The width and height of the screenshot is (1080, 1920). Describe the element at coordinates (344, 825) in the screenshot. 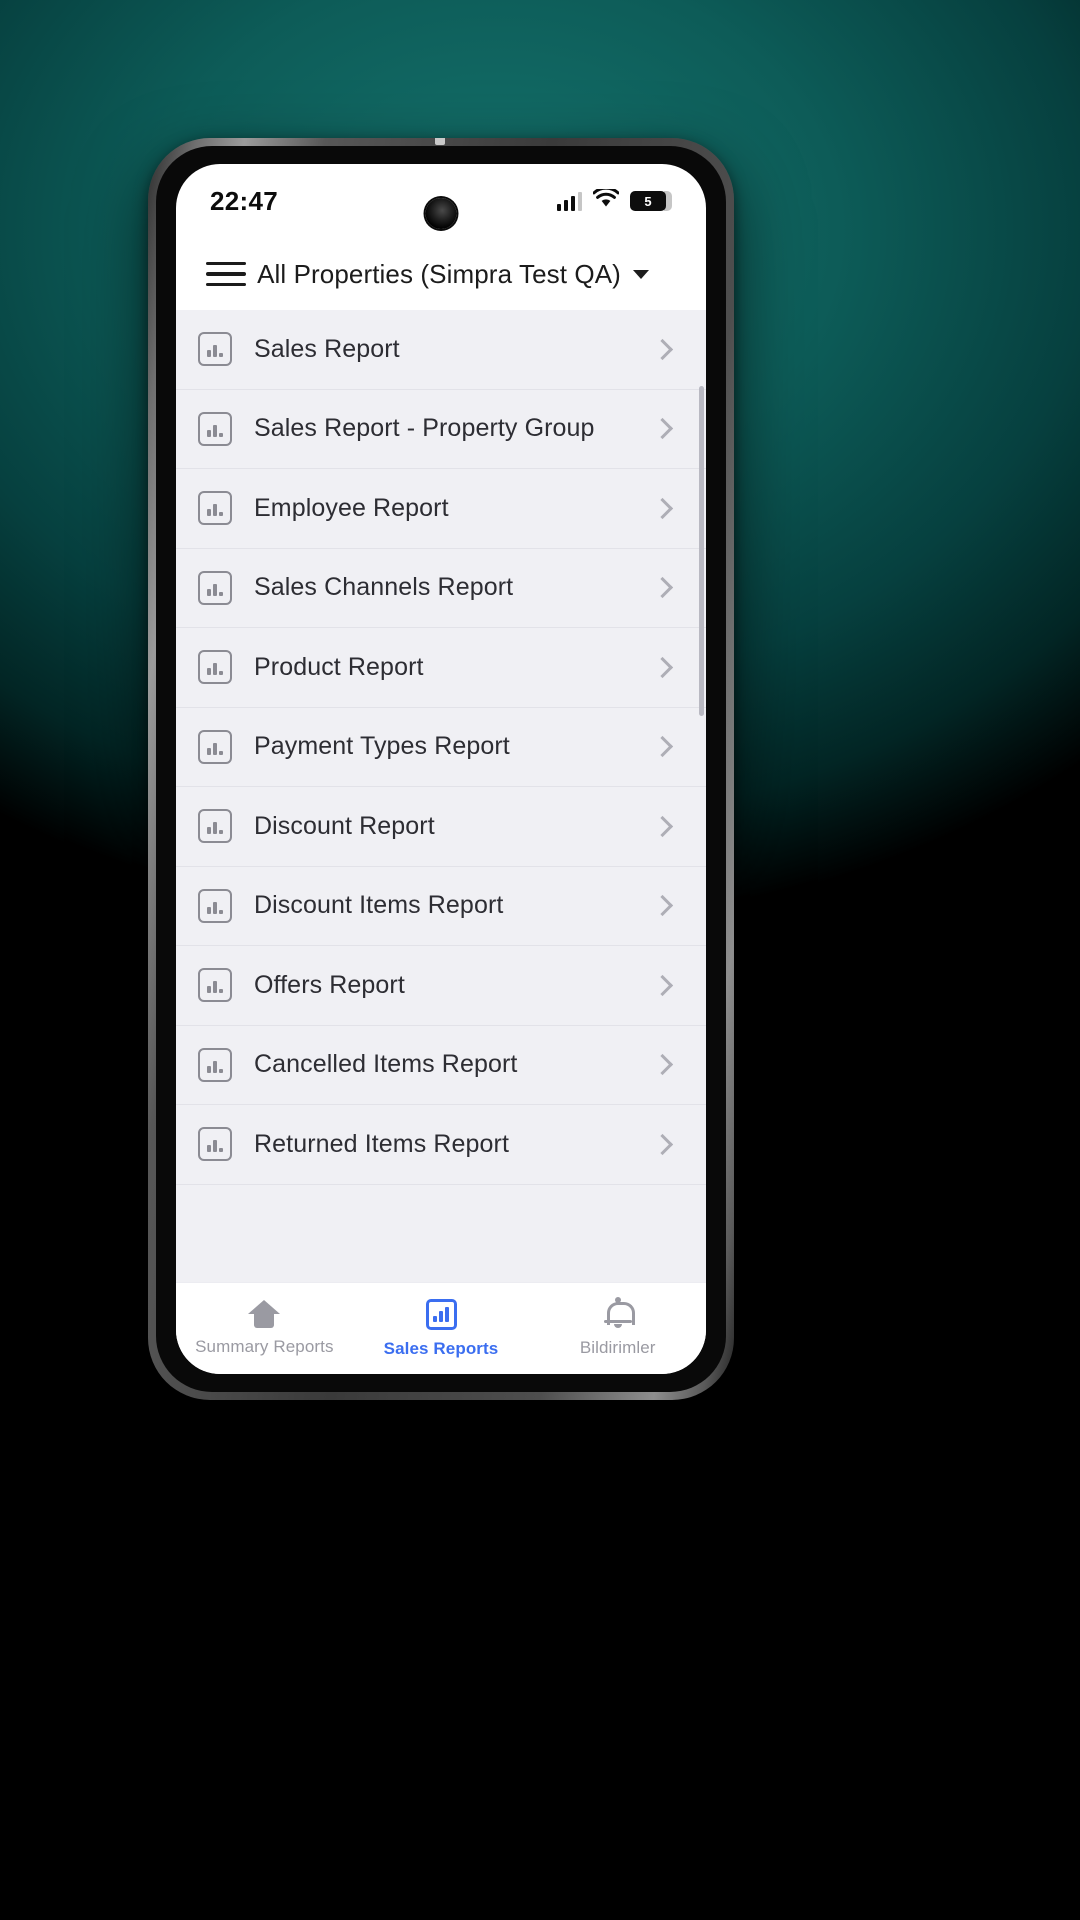

I see `report-list-item-label: Discount Report` at that location.